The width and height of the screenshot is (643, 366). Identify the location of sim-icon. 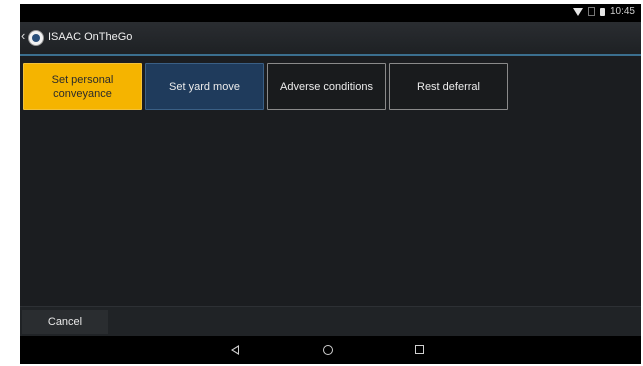
(591, 11).